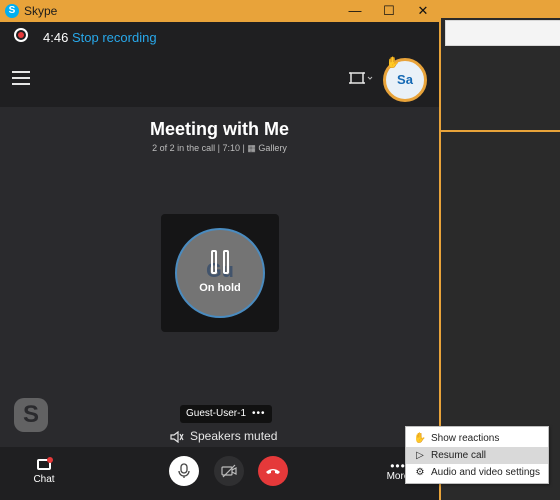 The height and width of the screenshot is (500, 560). Describe the element at coordinates (177, 436) in the screenshot. I see `speaker-muted-icon` at that location.